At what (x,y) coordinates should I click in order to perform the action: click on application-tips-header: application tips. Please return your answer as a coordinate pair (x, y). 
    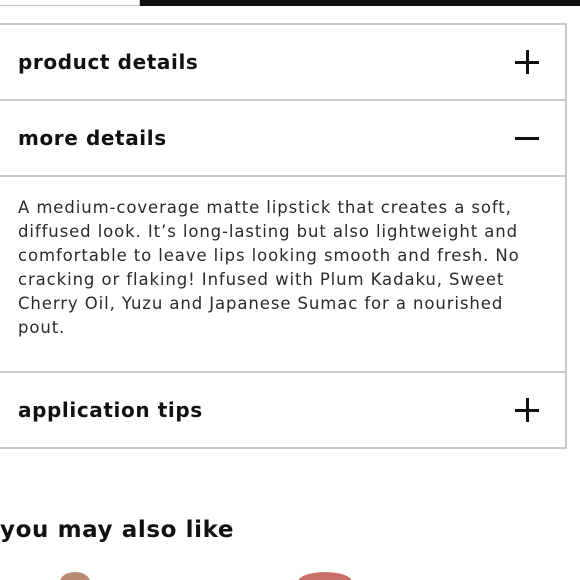
    Looking at the image, I should click on (282, 410).